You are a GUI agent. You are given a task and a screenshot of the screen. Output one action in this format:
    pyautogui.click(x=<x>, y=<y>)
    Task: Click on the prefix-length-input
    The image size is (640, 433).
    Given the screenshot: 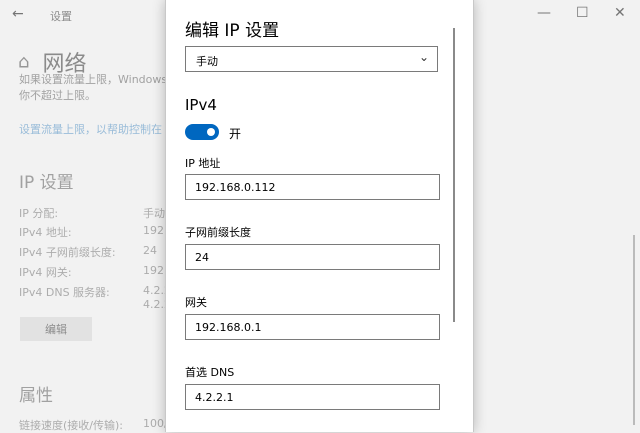 What is the action you would take?
    pyautogui.click(x=312, y=257)
    